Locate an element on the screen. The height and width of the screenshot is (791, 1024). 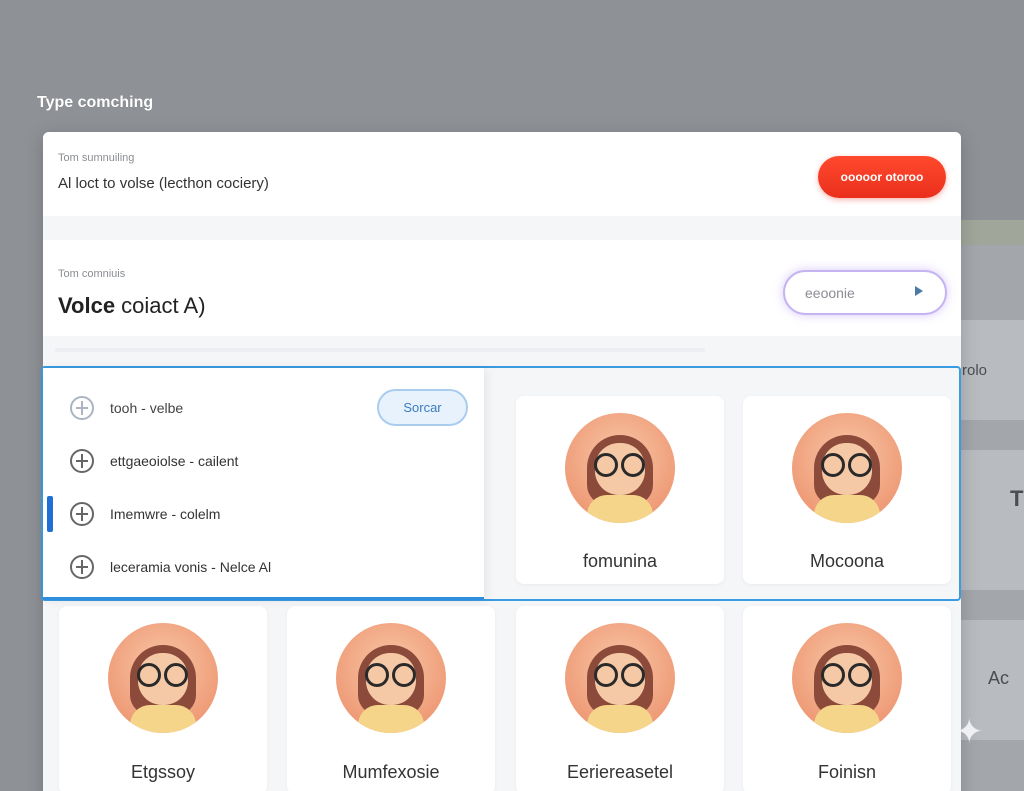
background-green-strip is located at coordinates (992, 233).